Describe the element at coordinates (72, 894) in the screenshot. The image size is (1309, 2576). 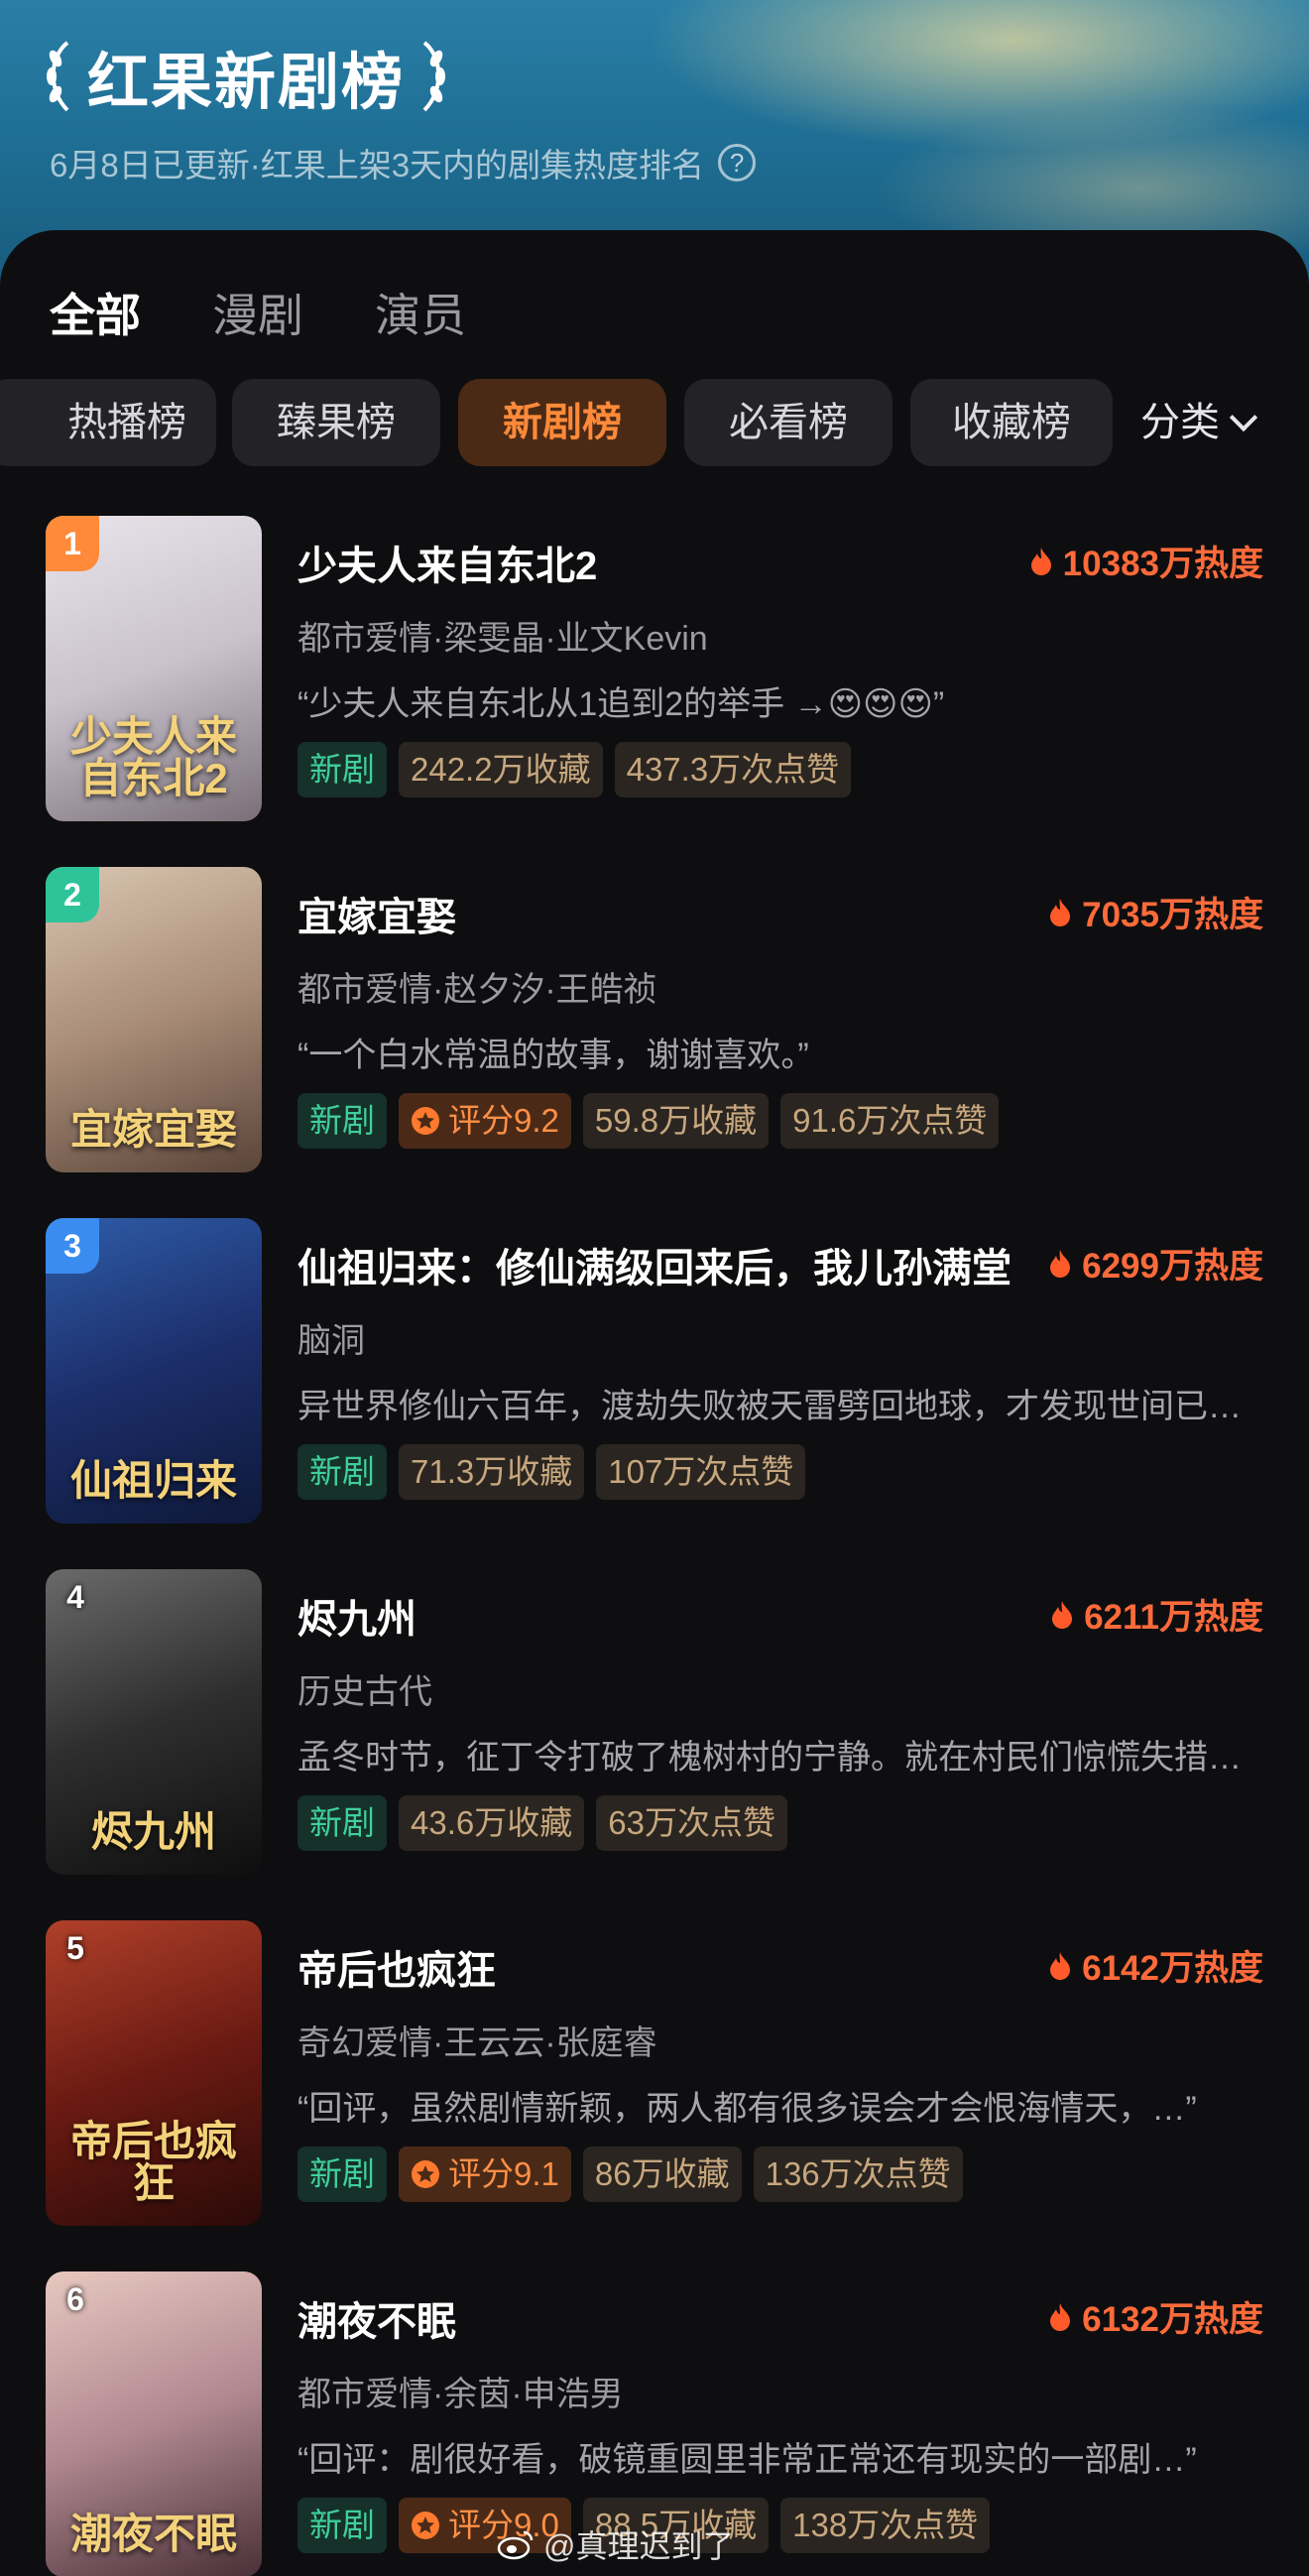
I see `rank-badge: 2` at that location.